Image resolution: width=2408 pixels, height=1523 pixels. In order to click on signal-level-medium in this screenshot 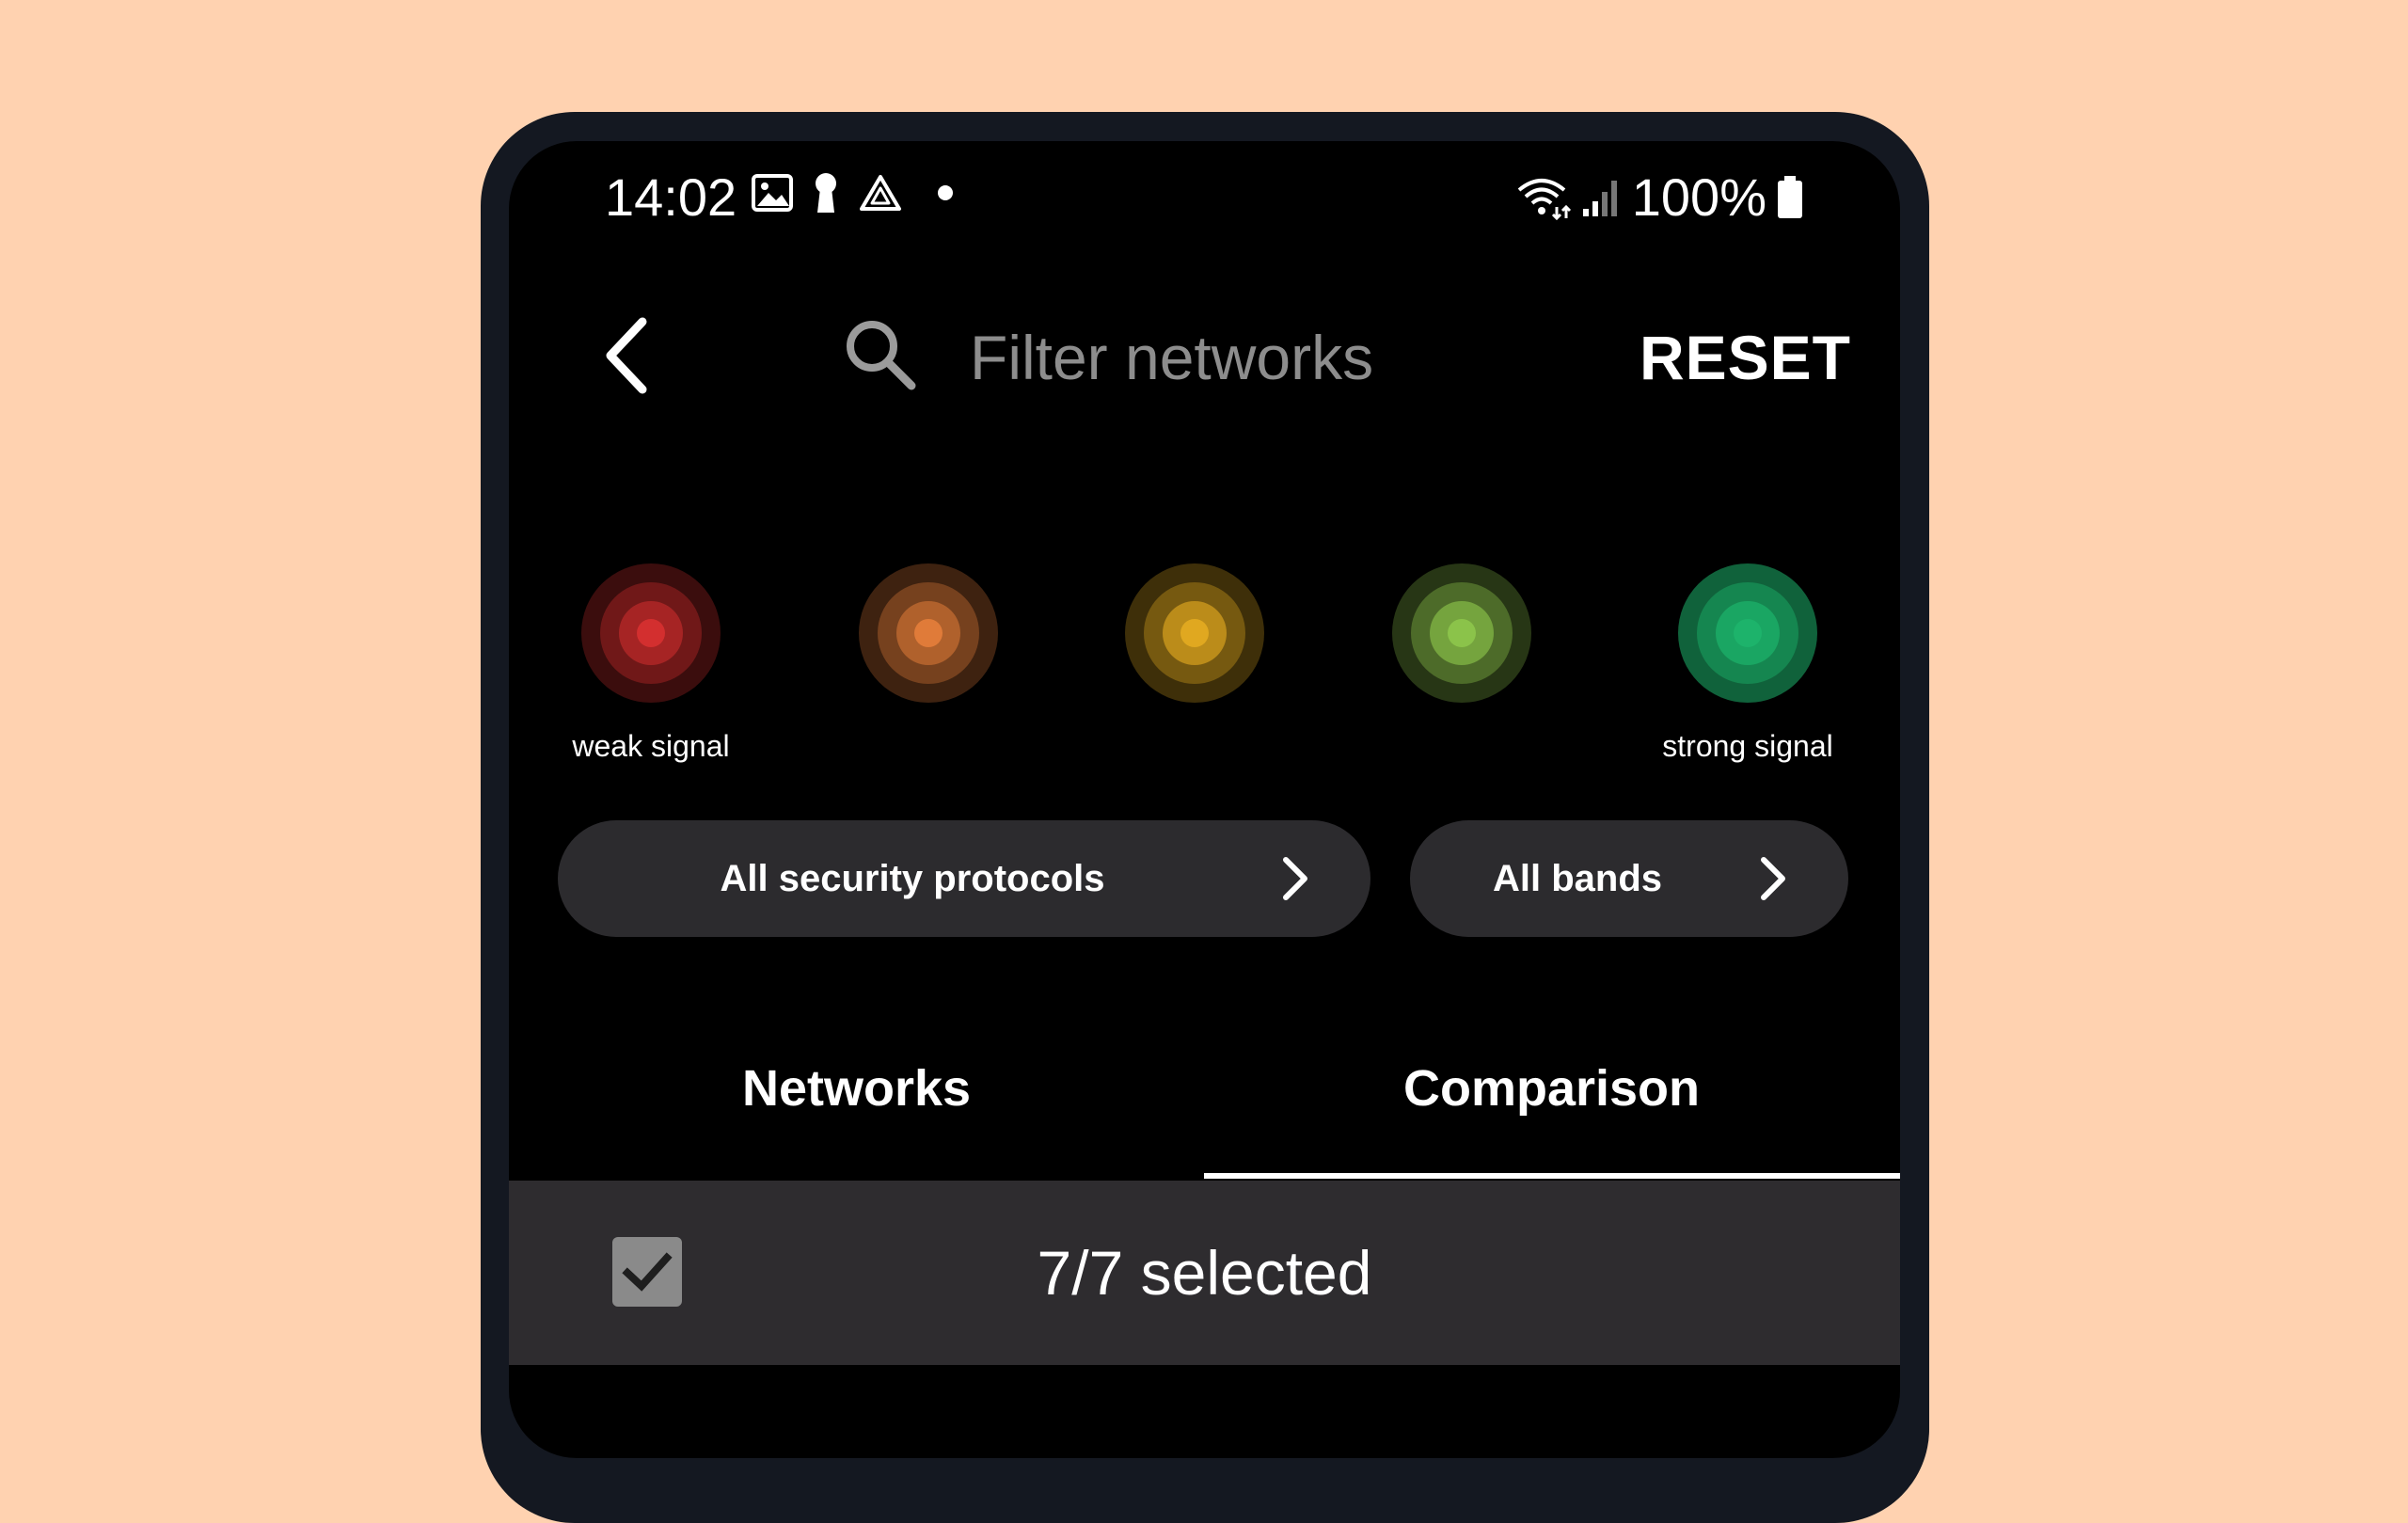, I will do `click(1194, 633)`.